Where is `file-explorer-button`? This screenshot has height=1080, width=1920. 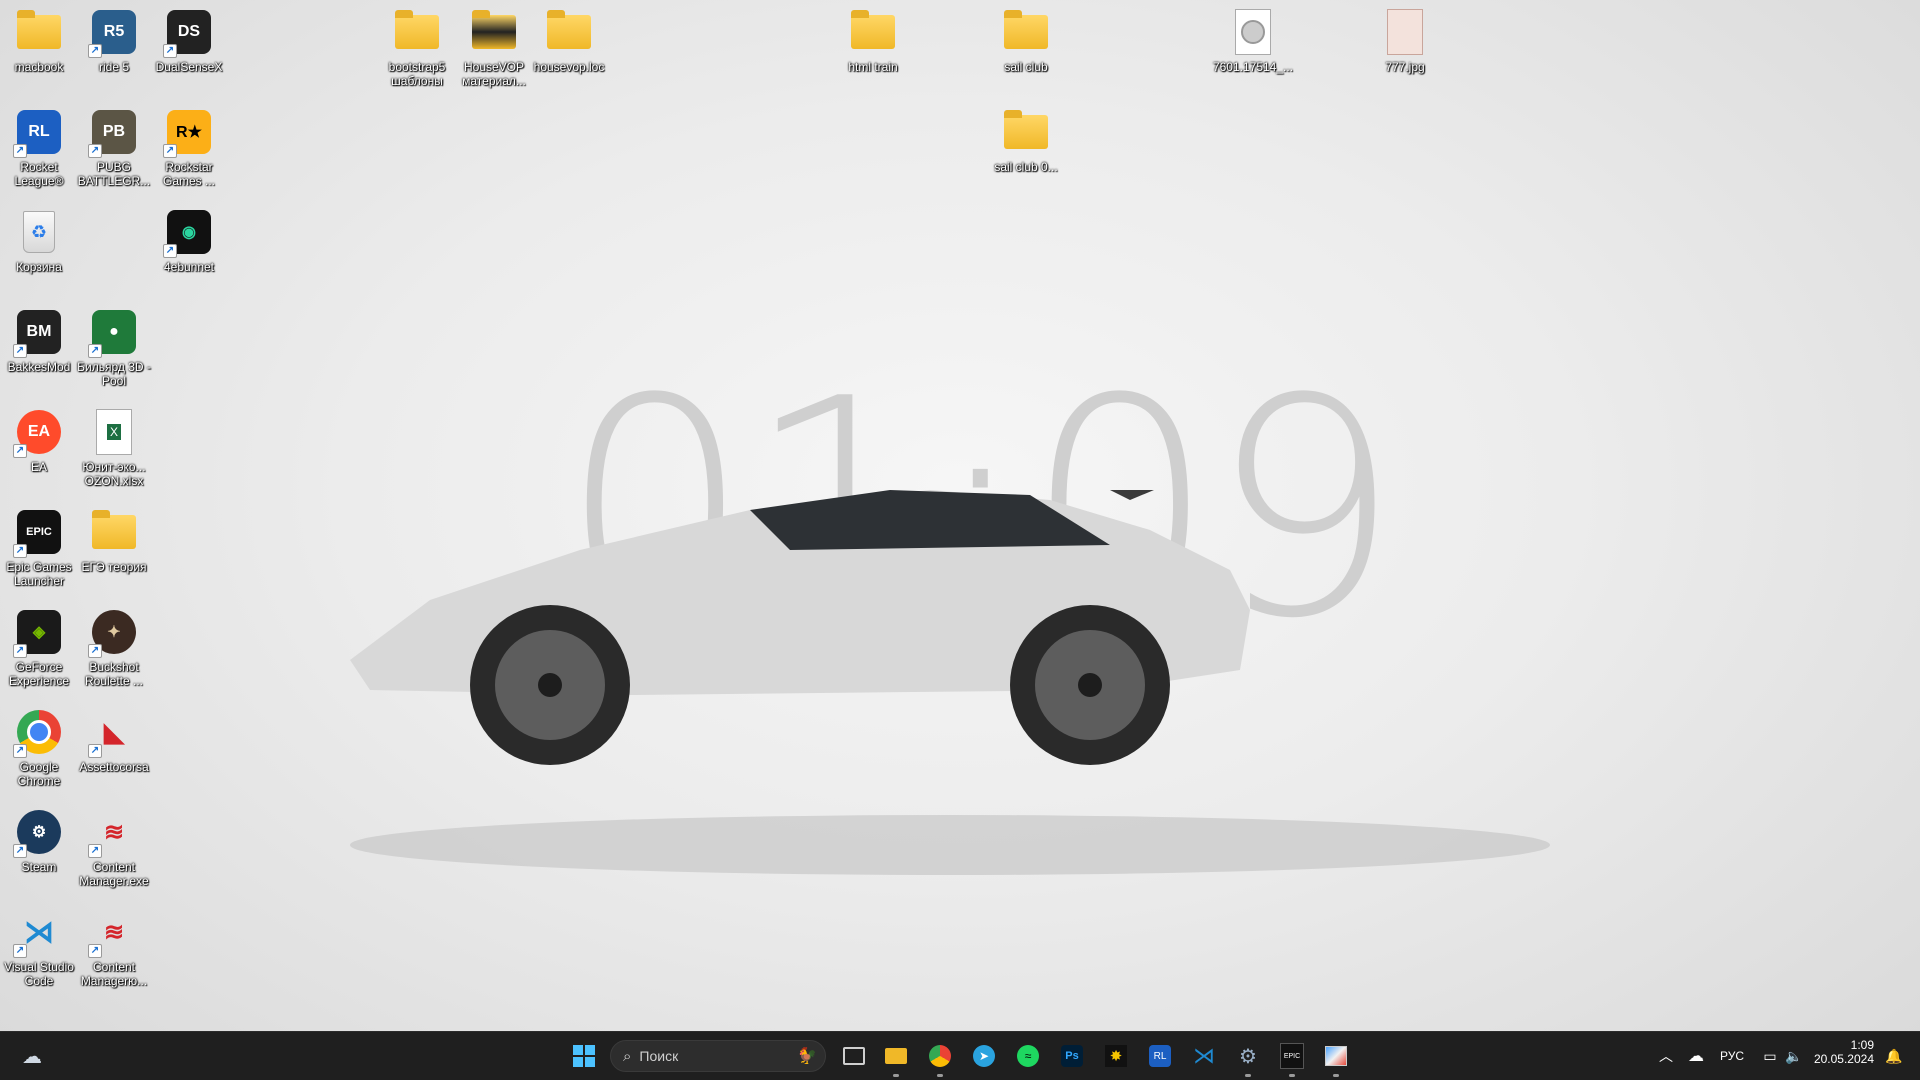
file-explorer-button is located at coordinates (896, 1058).